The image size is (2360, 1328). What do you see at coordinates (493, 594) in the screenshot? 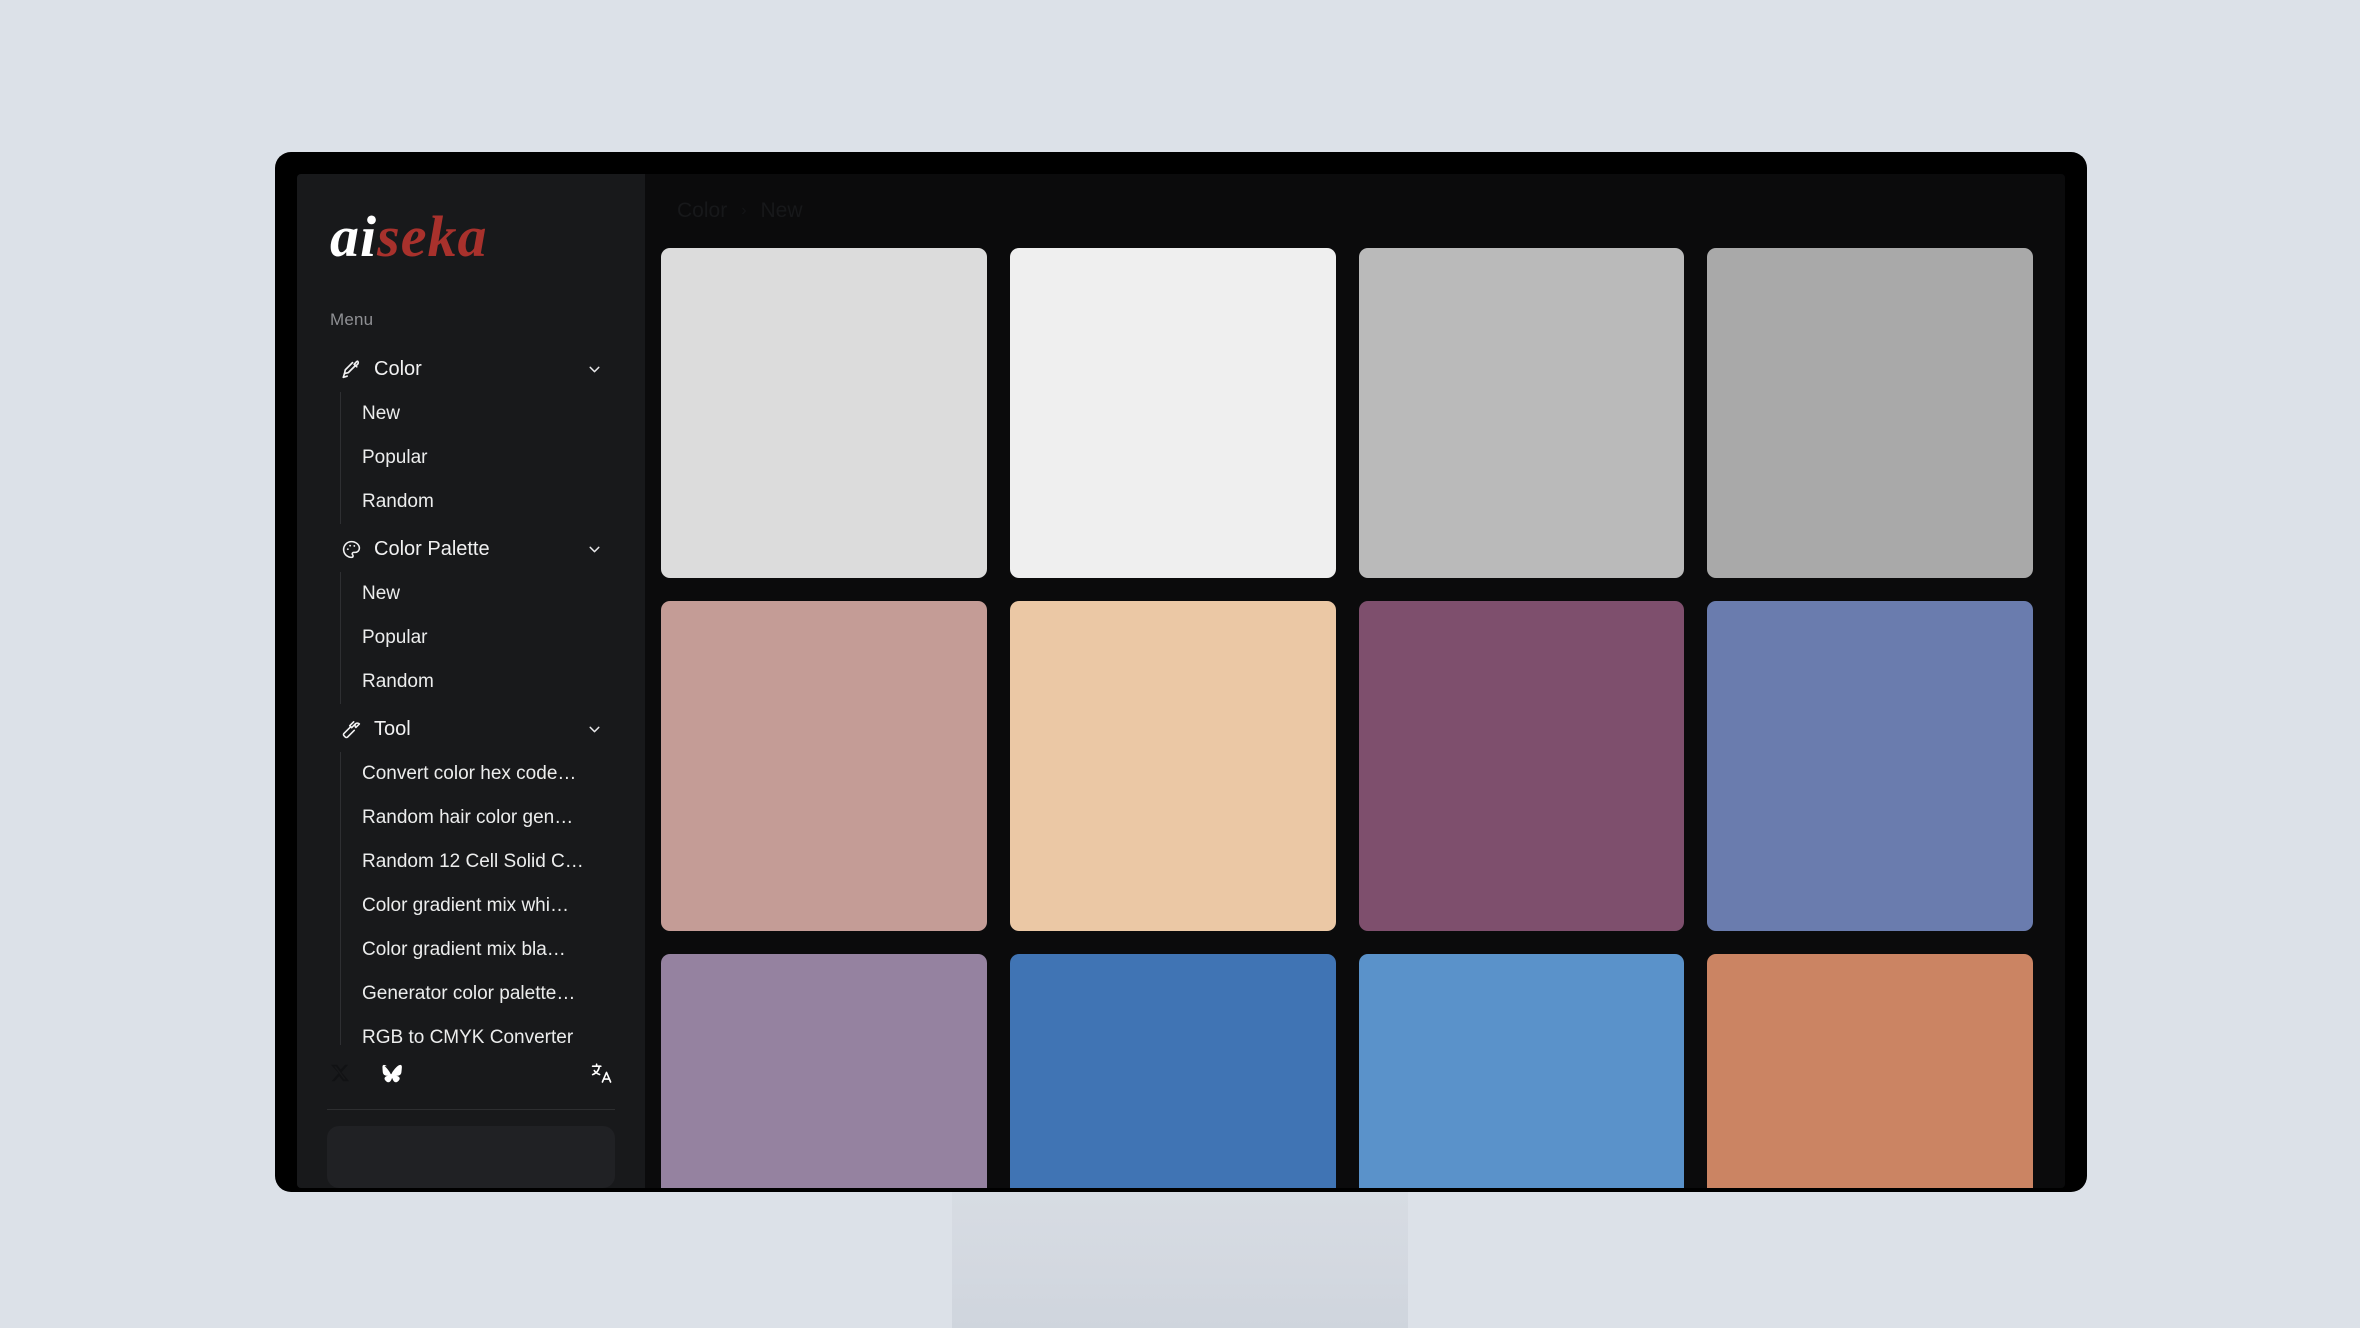
I see `sidebar-subitem-palette-new: New` at bounding box center [493, 594].